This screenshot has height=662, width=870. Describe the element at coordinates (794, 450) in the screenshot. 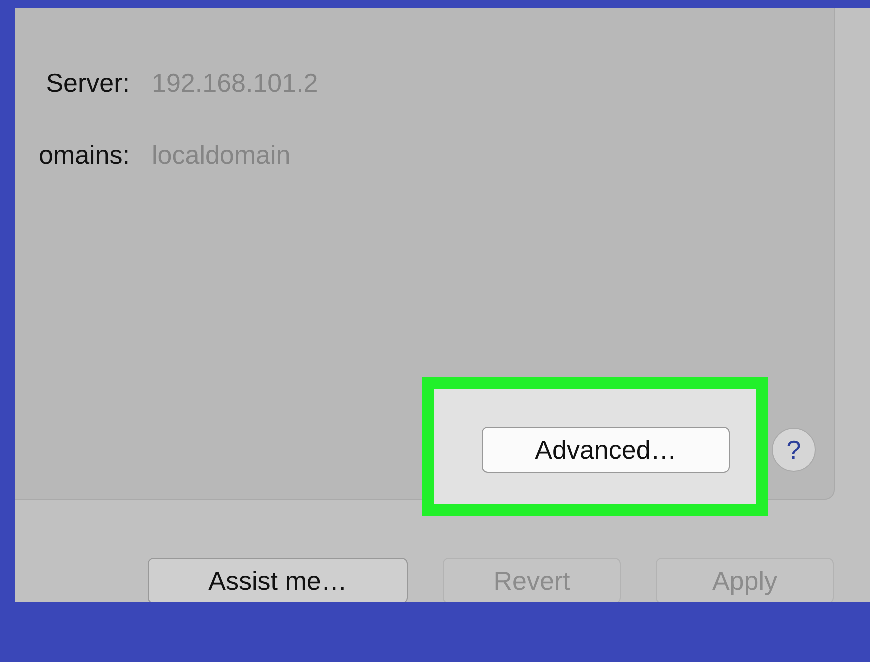

I see `help-button: ?` at that location.